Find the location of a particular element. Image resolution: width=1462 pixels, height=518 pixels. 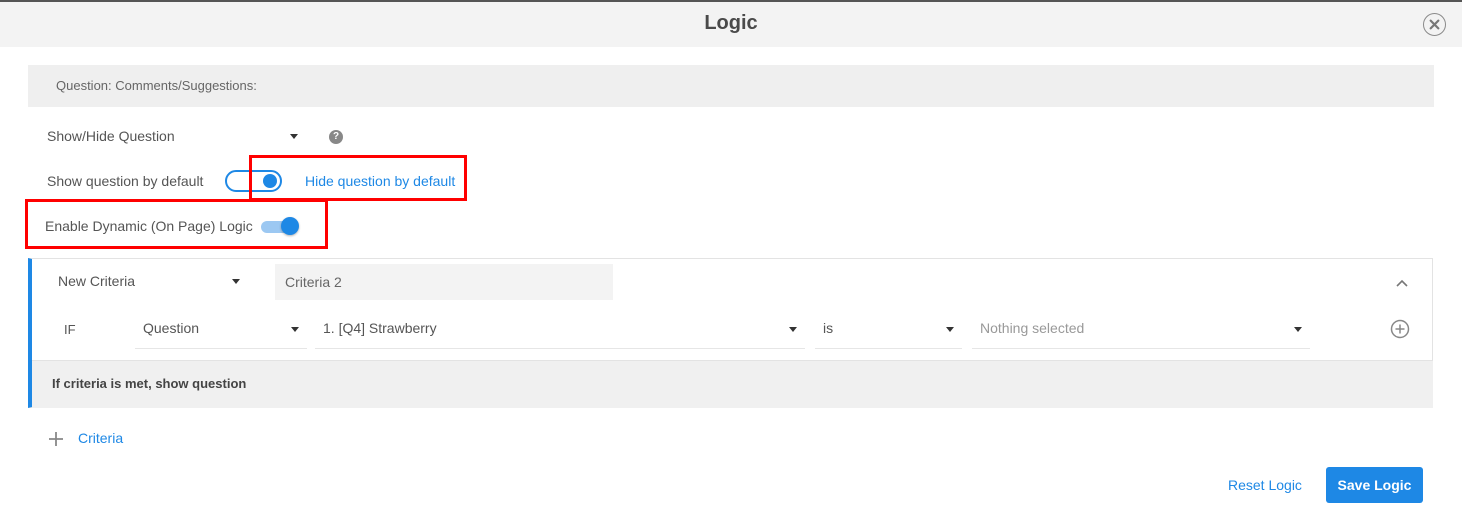

save-logic-button: Save Logic is located at coordinates (1374, 485).